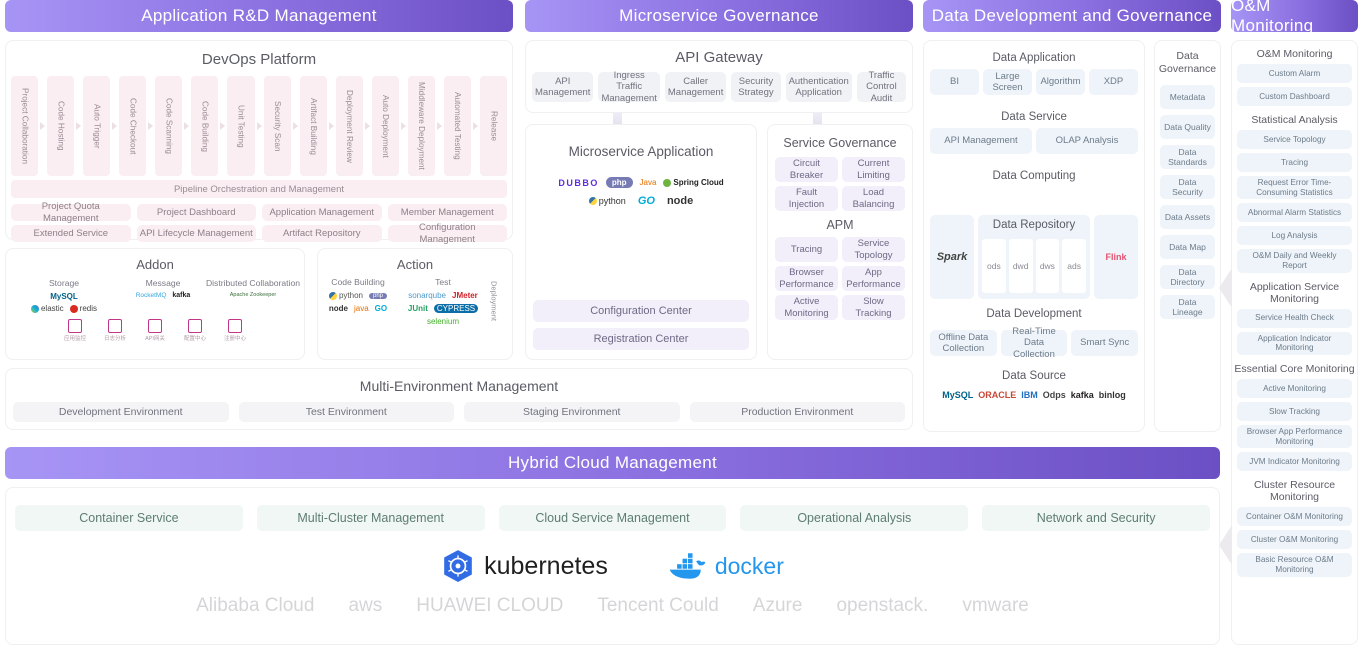  I want to click on data-application-chip: Algorithm, so click(1060, 82).